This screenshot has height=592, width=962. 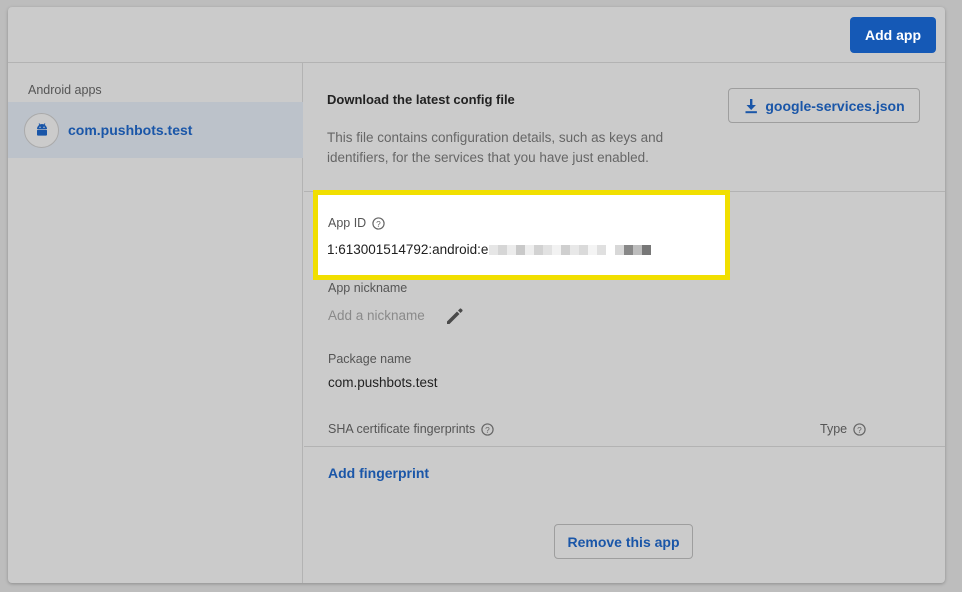 What do you see at coordinates (570, 249) in the screenshot?
I see `redacted-app-id` at bounding box center [570, 249].